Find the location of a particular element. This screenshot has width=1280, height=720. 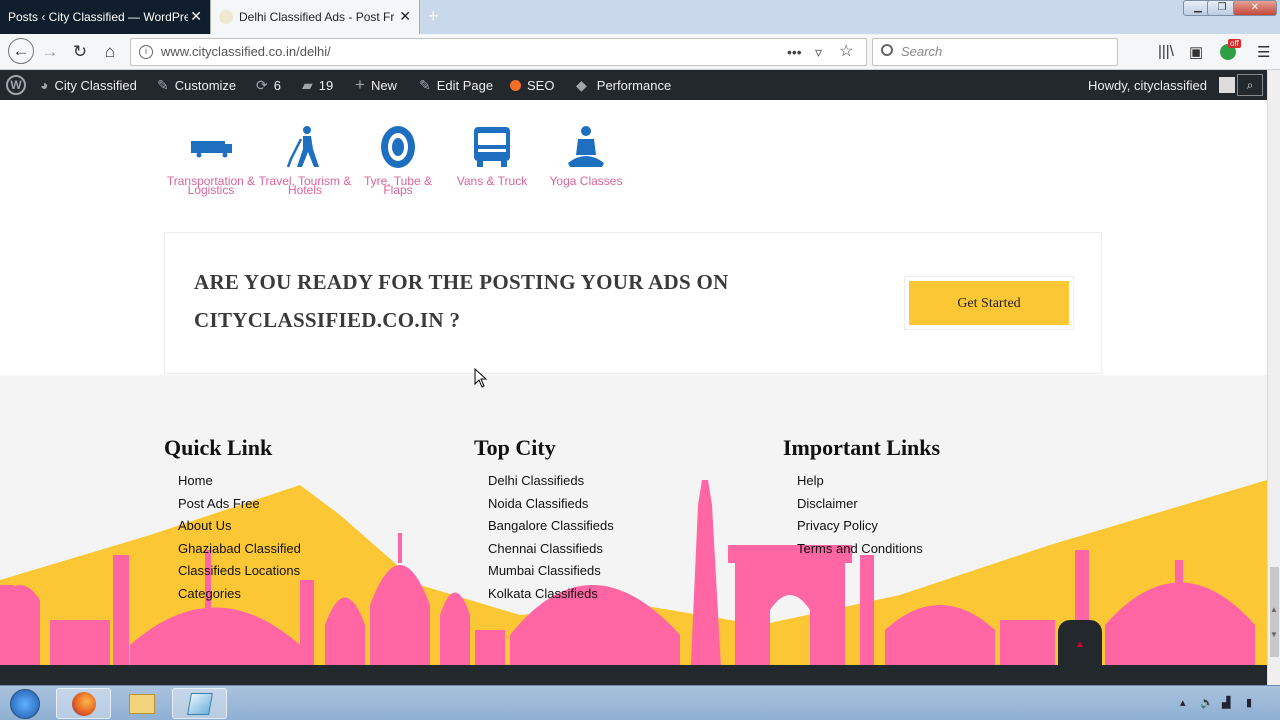

footer-link: Post Ads Free is located at coordinates (239, 507).